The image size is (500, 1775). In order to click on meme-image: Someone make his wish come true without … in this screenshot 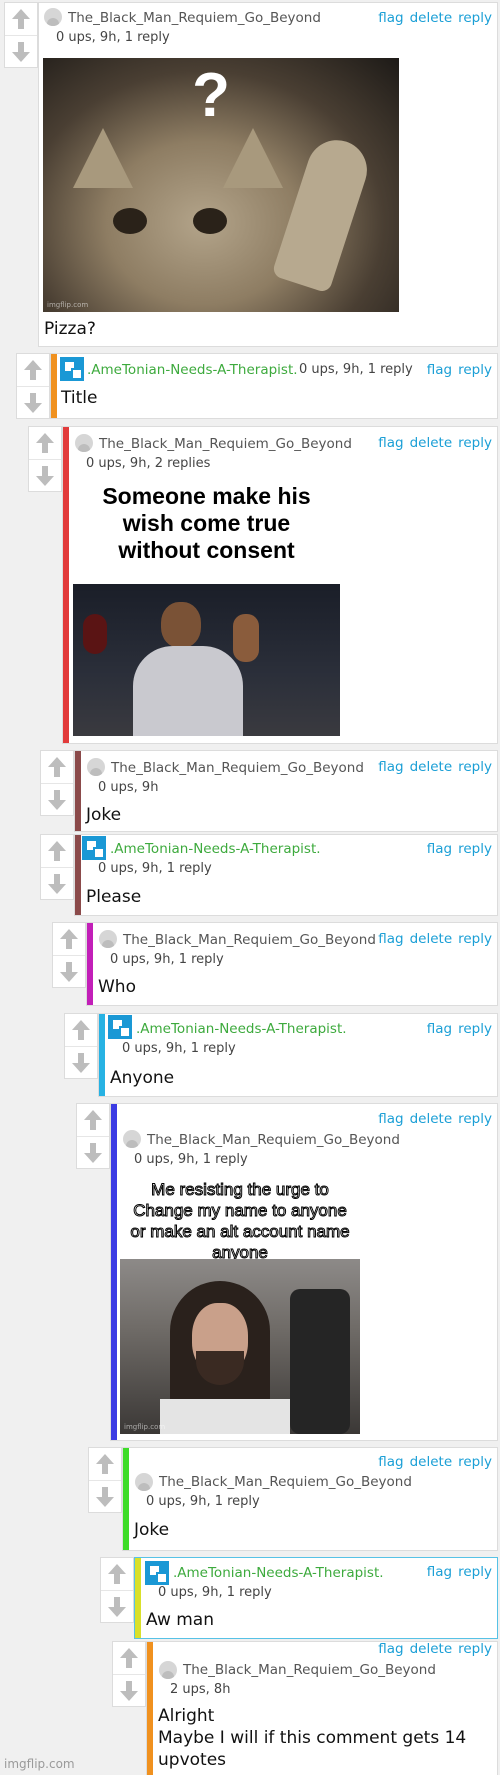, I will do `click(206, 608)`.